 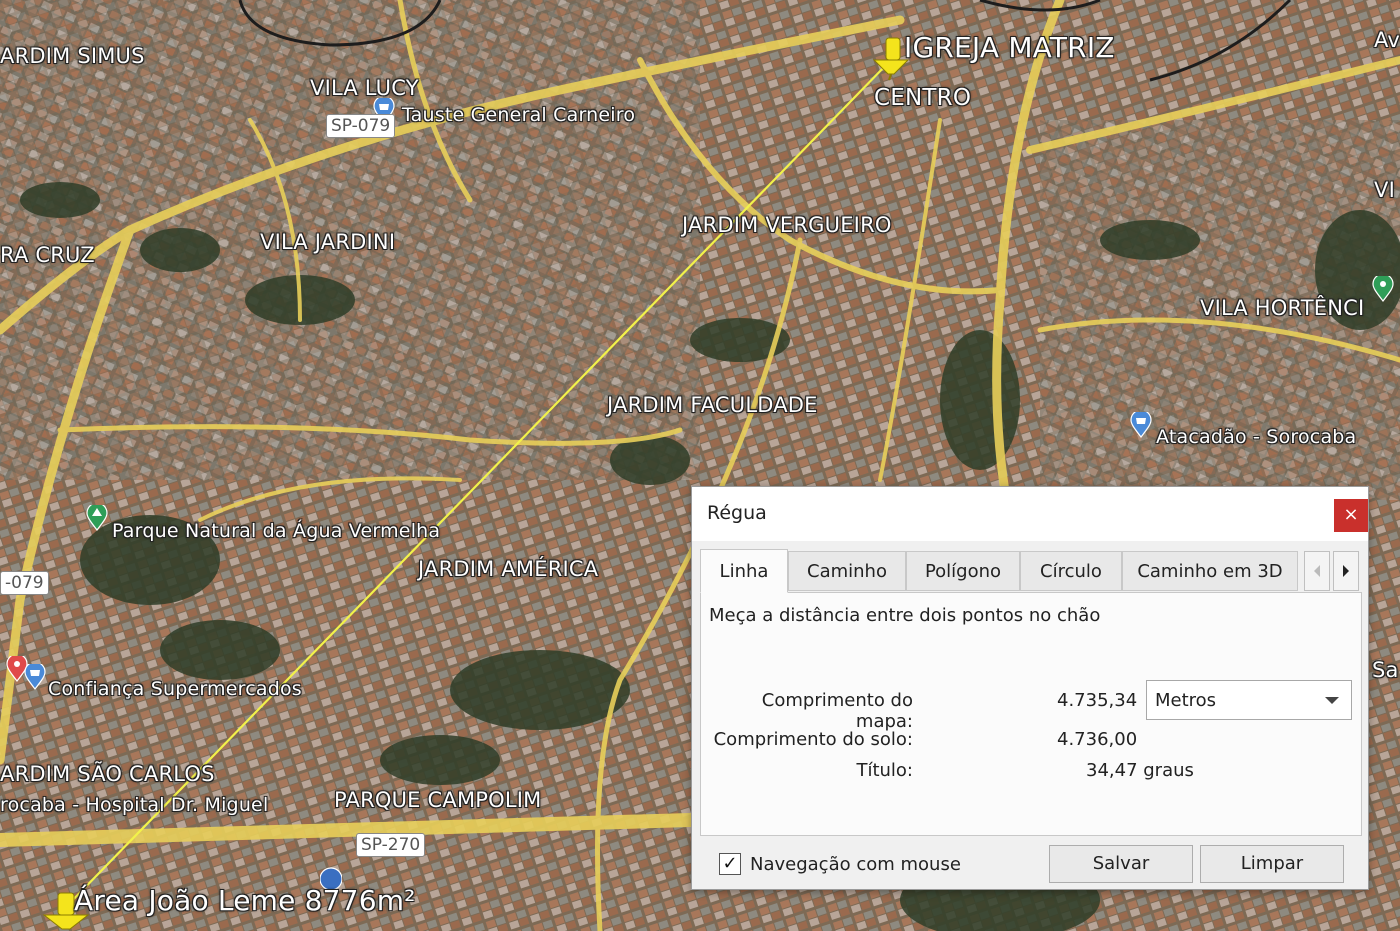 What do you see at coordinates (1097, 739) in the screenshot?
I see `ground-length-value: 4.736,00` at bounding box center [1097, 739].